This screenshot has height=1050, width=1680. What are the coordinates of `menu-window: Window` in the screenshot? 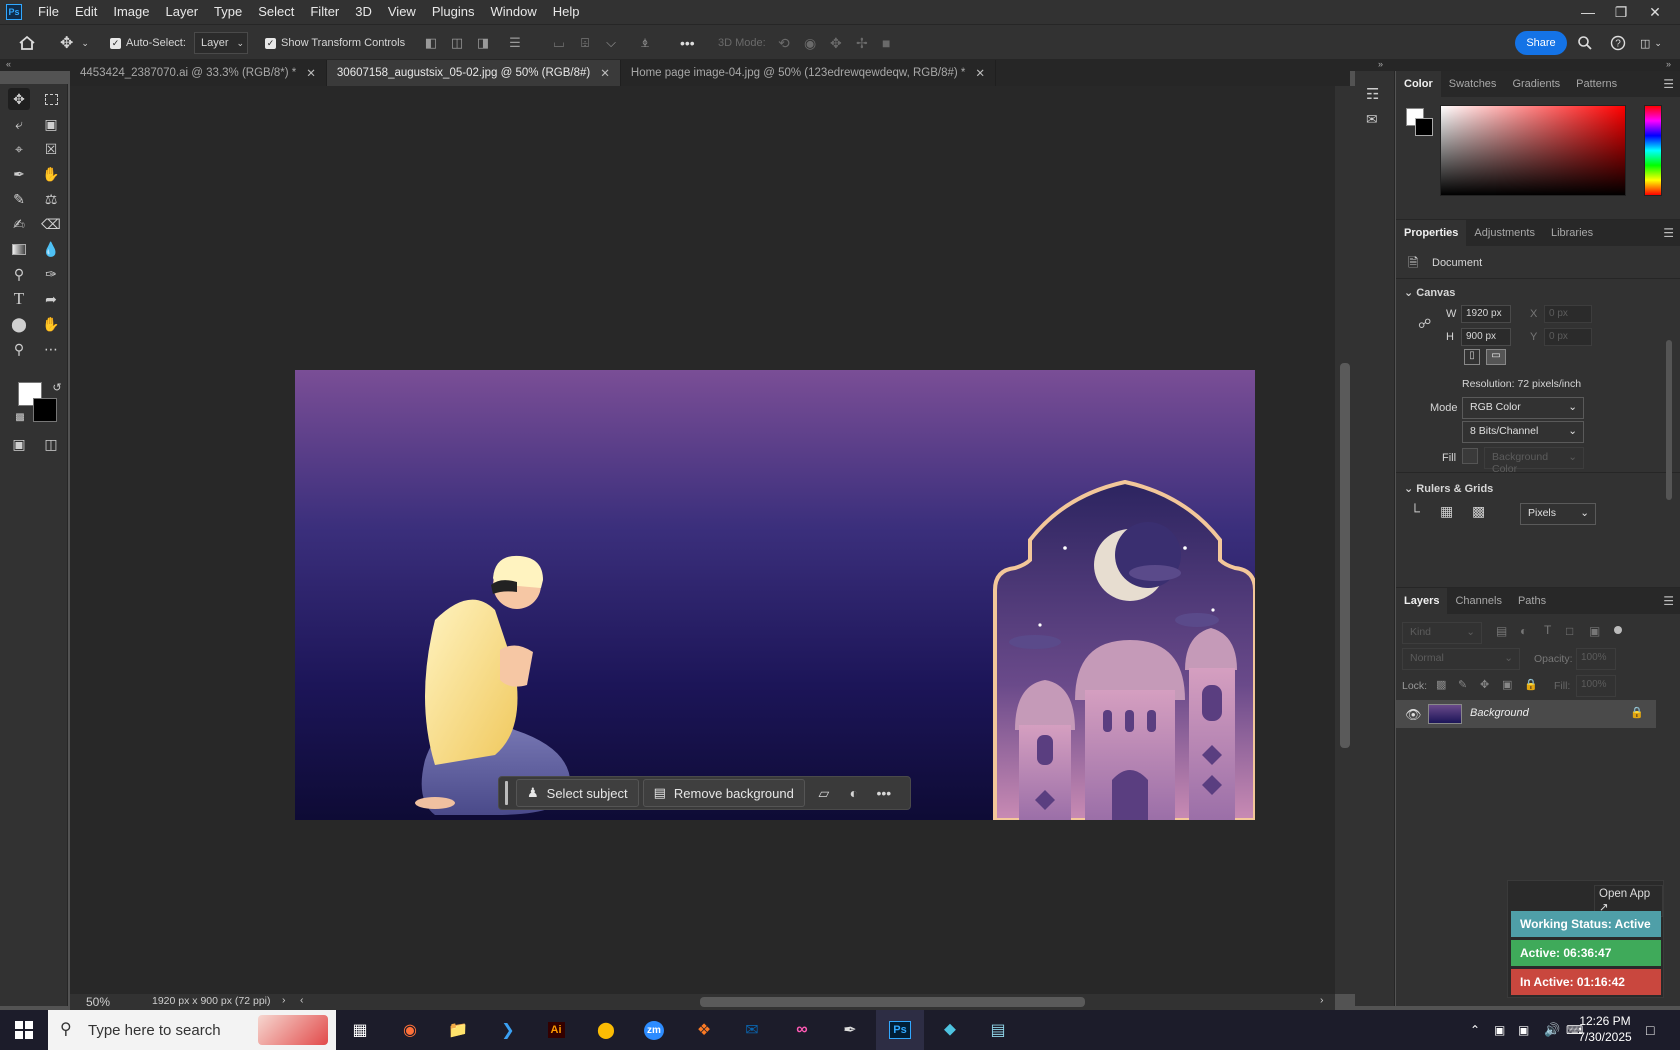 It's located at (513, 12).